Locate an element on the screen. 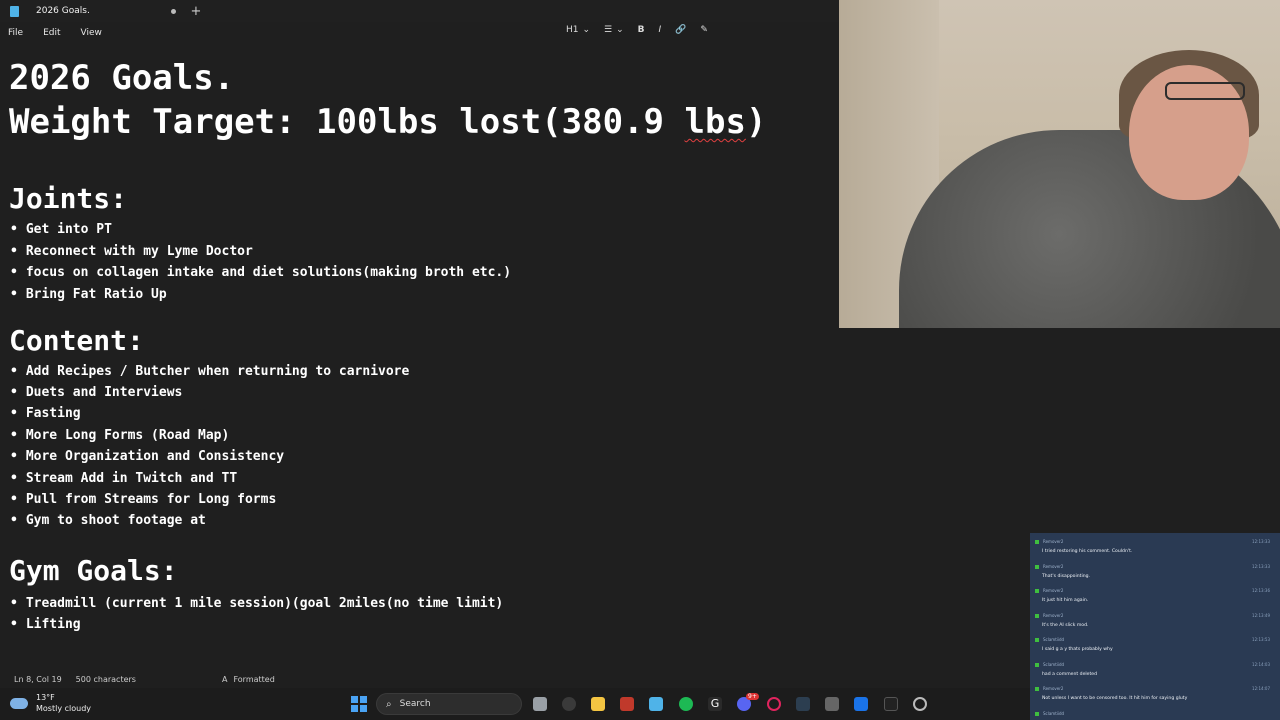  gym-heading: Gym Goals: is located at coordinates (93, 570).